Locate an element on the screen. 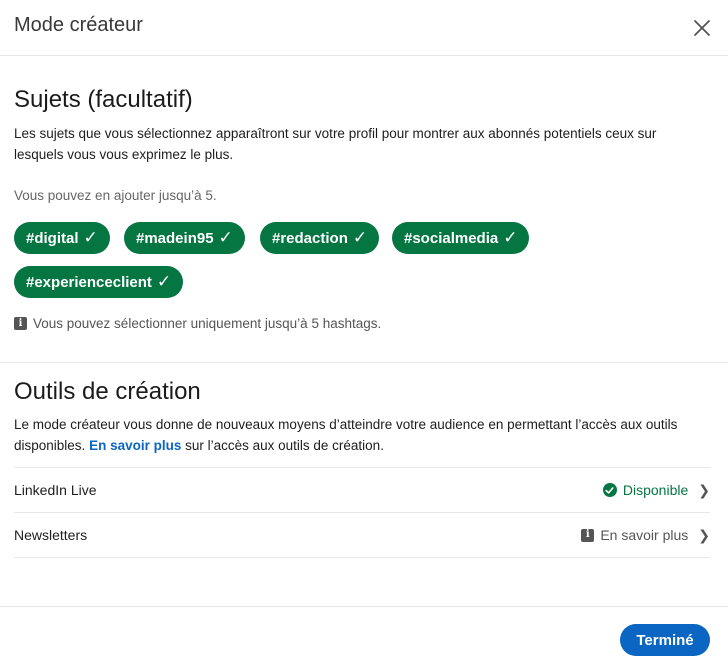 The width and height of the screenshot is (728, 665). done-button: Terminé is located at coordinates (665, 640).